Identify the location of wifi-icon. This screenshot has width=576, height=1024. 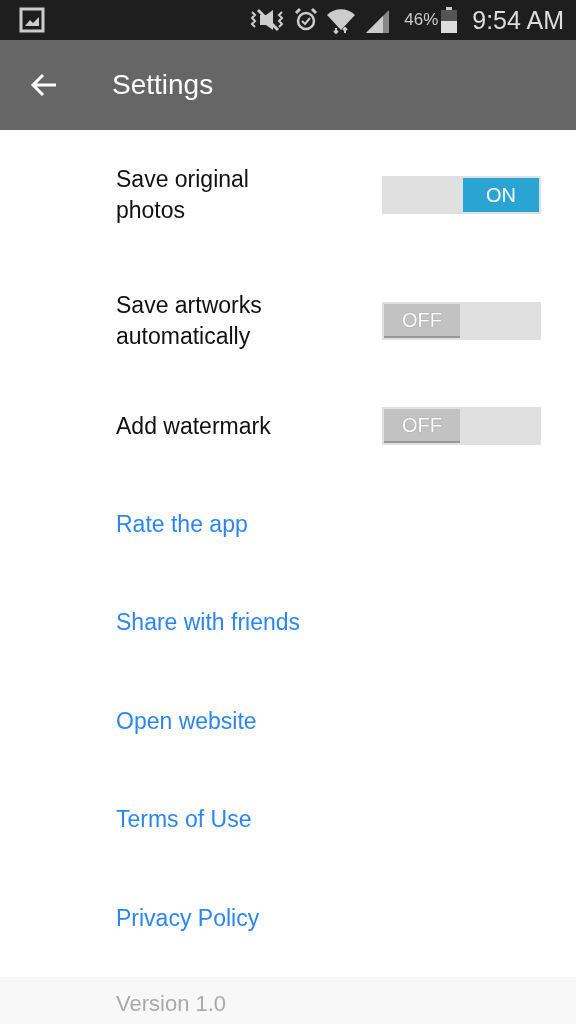
(341, 20).